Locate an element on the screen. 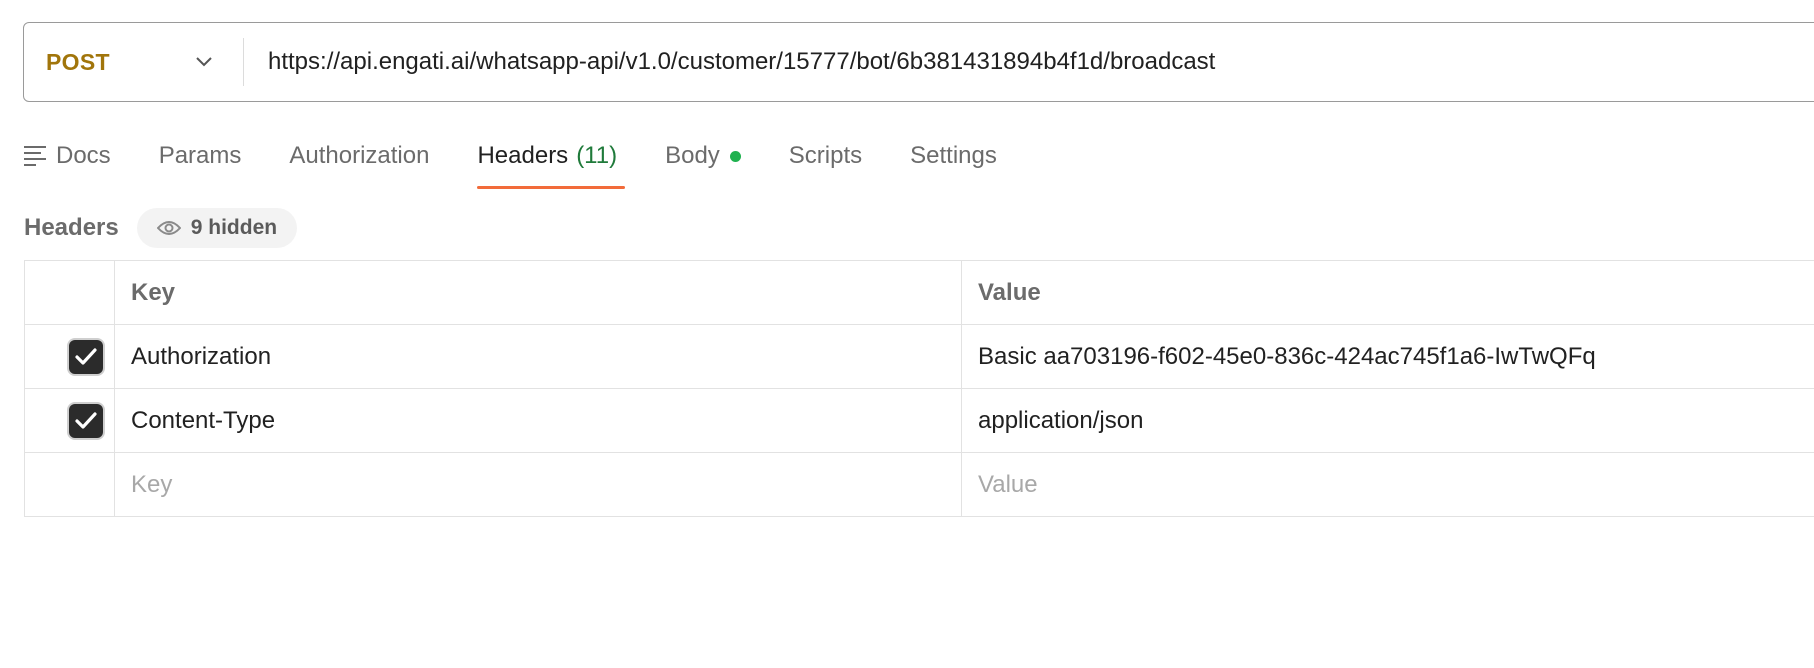 This screenshot has width=1814, height=668. checkbox-column-header is located at coordinates (69, 292).